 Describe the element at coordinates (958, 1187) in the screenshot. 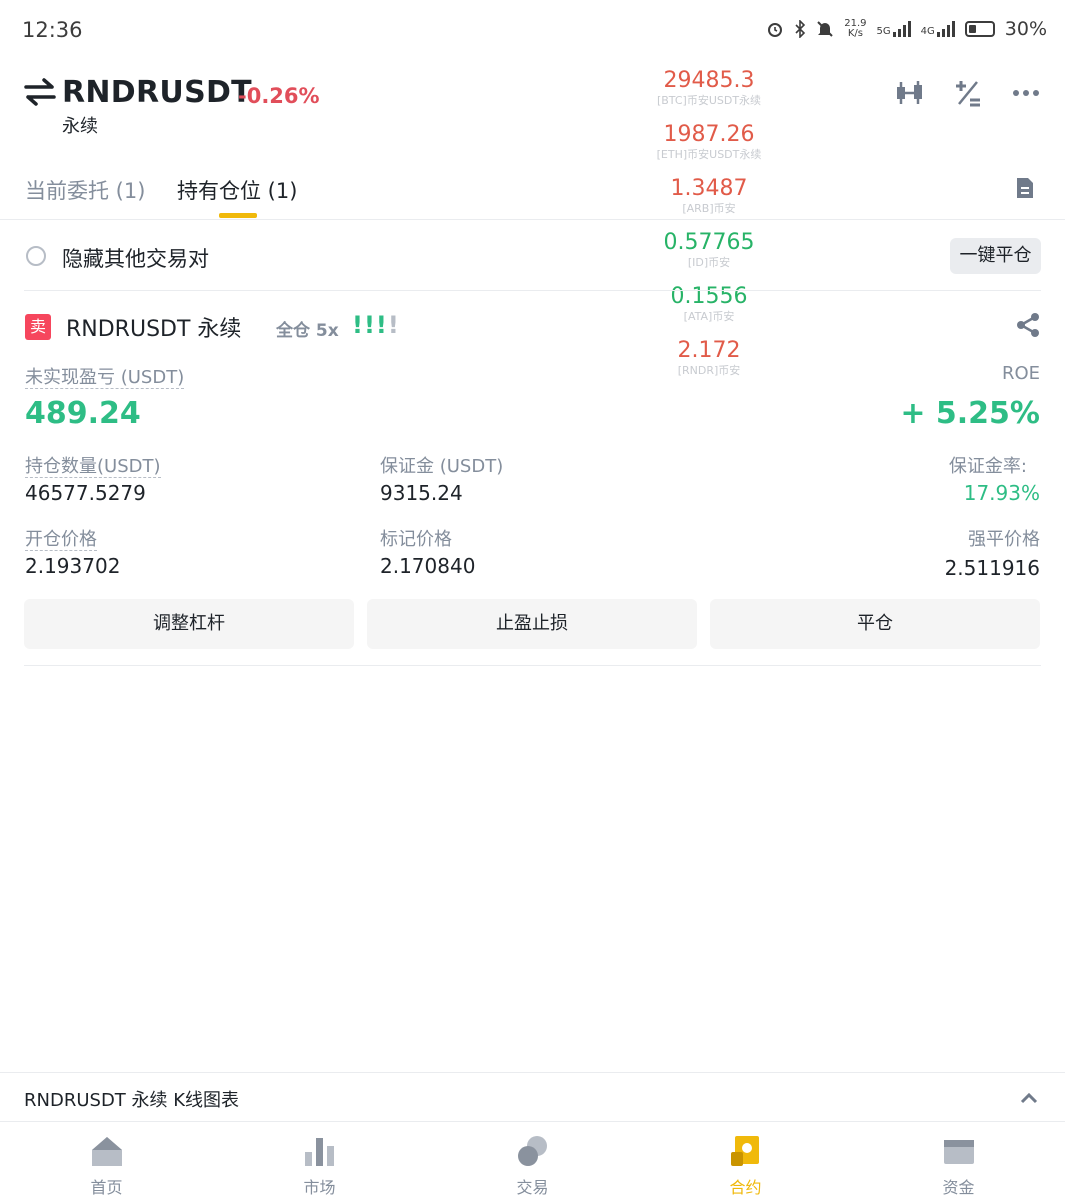

I see `nav-label: 资金` at that location.